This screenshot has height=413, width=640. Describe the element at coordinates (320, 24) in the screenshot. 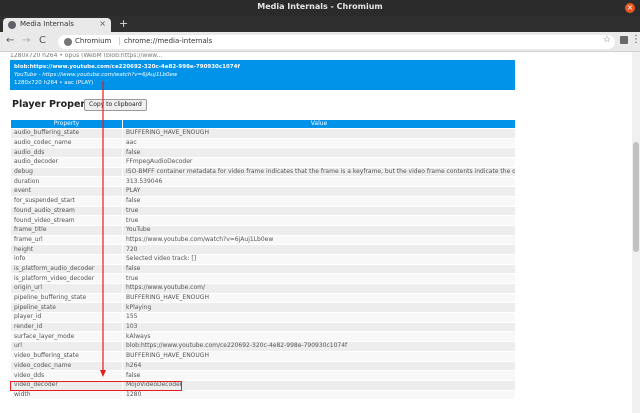

I see `tab-strip: Media Internals × +` at that location.